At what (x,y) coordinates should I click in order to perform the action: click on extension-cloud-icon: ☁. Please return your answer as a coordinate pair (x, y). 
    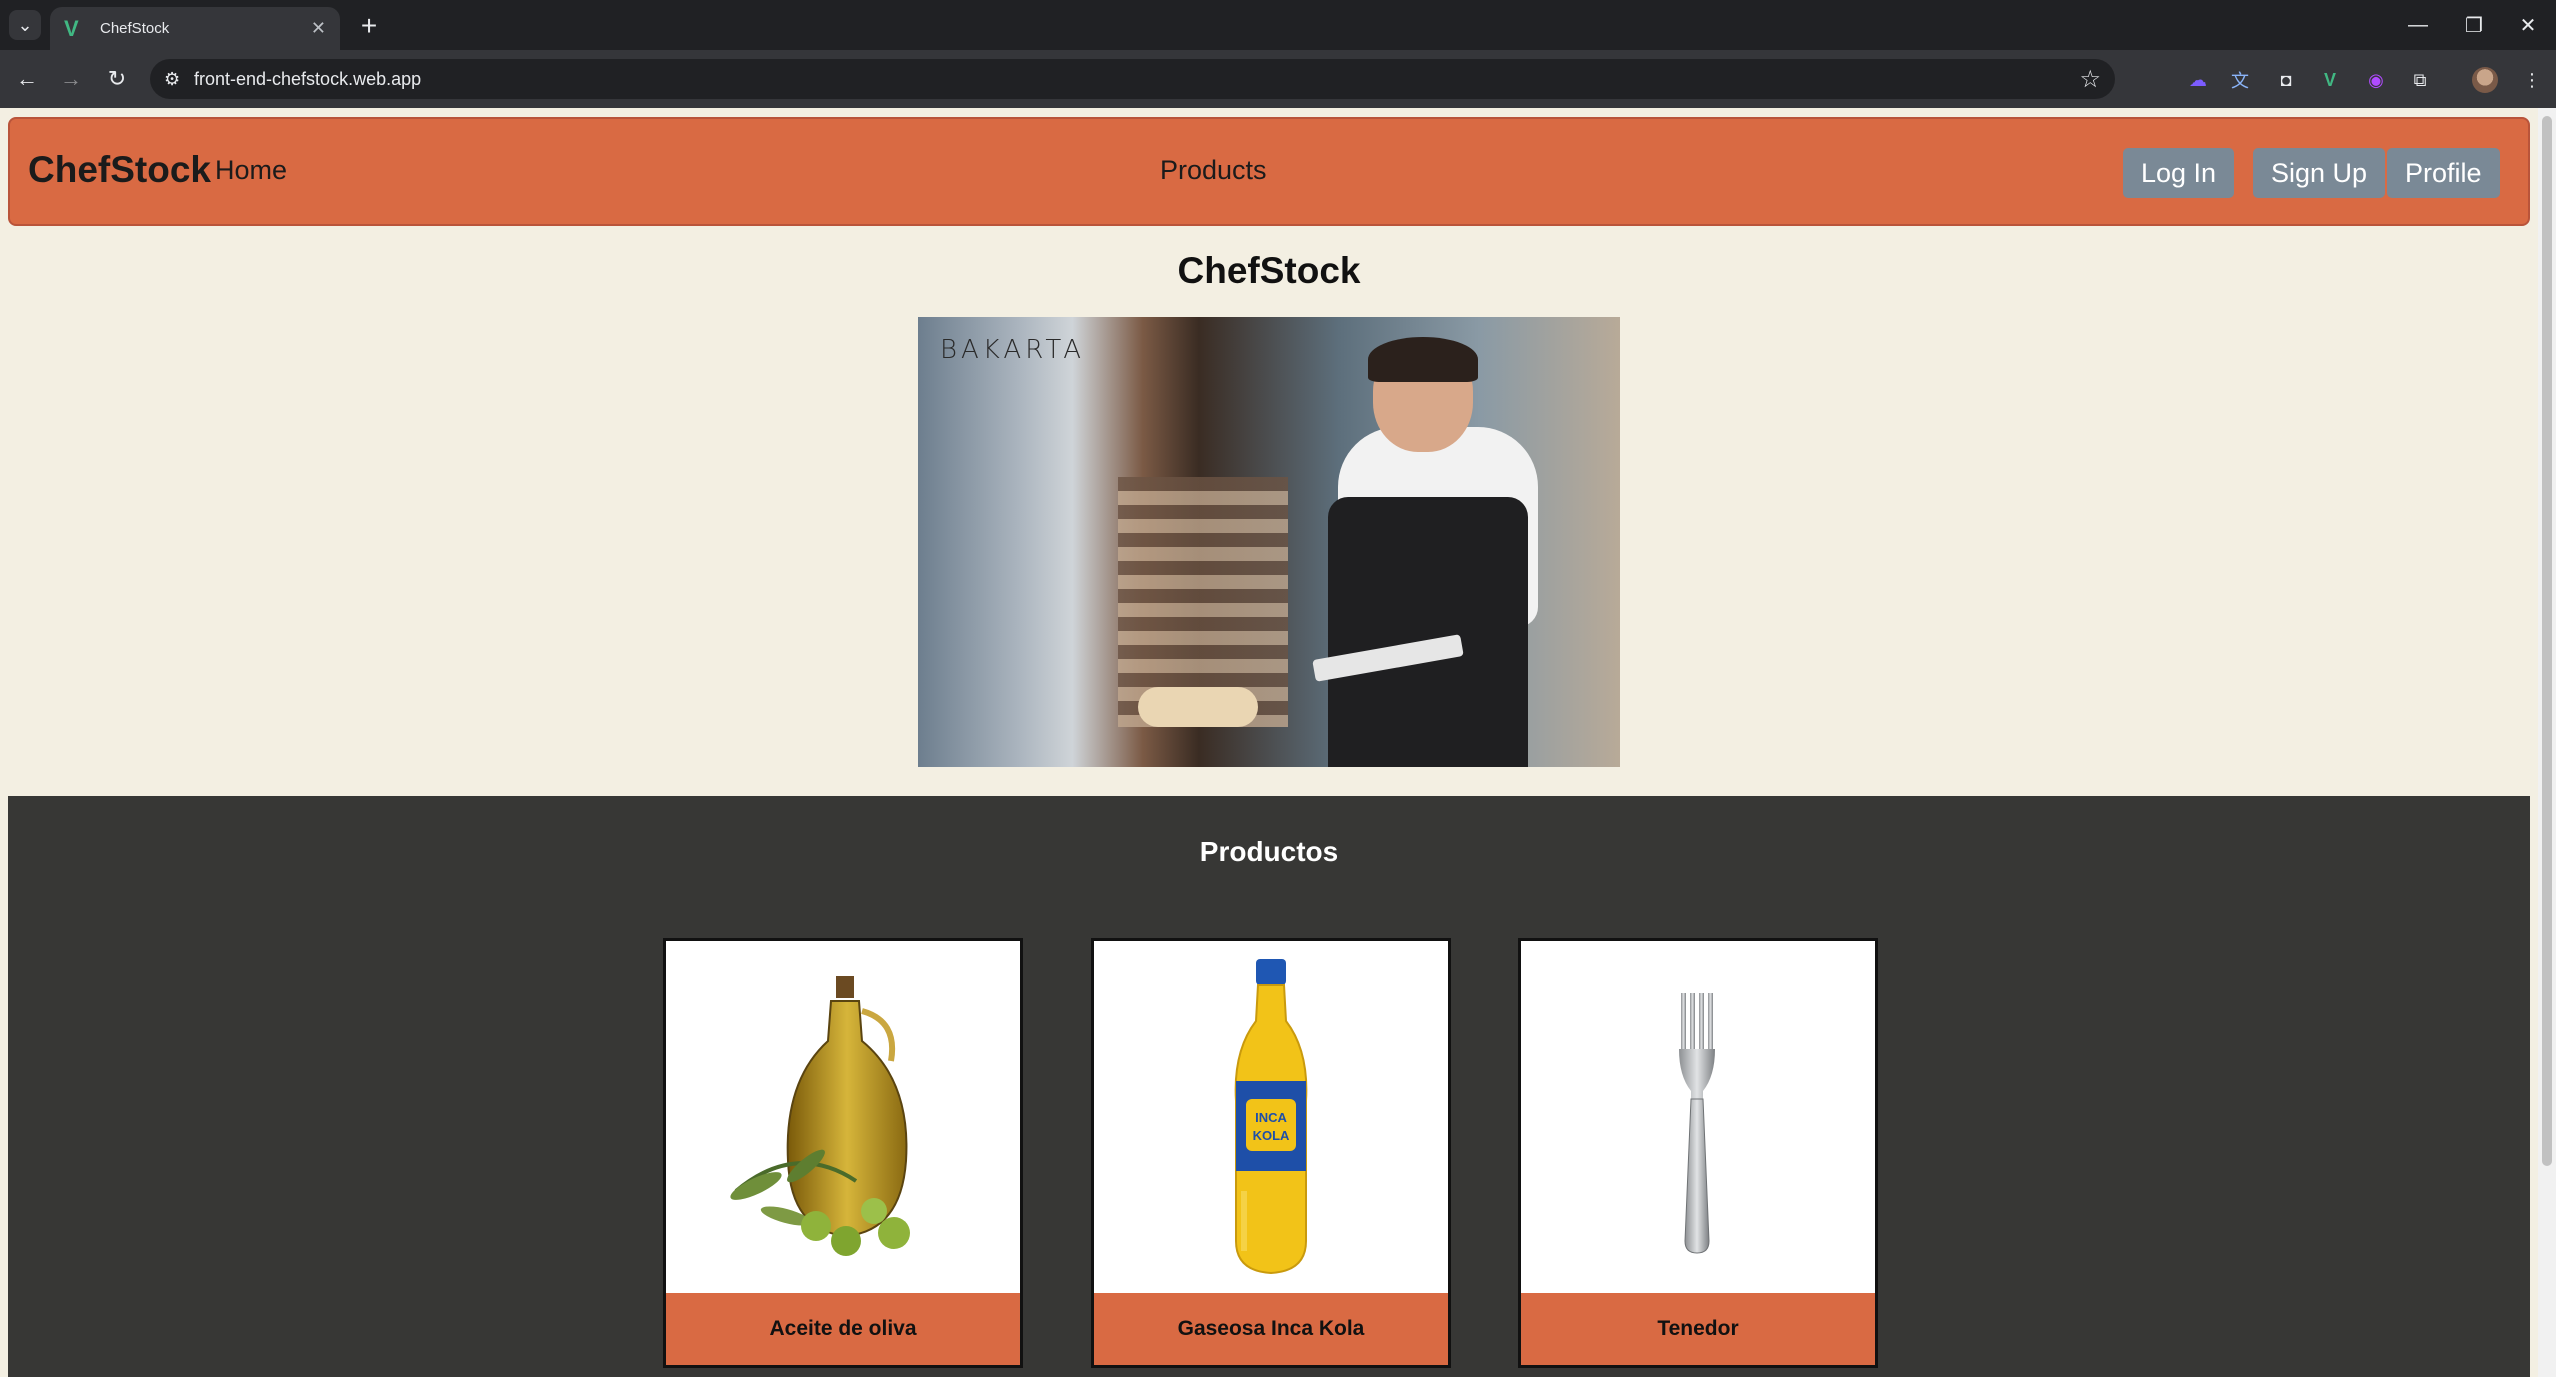
    Looking at the image, I should click on (2198, 80).